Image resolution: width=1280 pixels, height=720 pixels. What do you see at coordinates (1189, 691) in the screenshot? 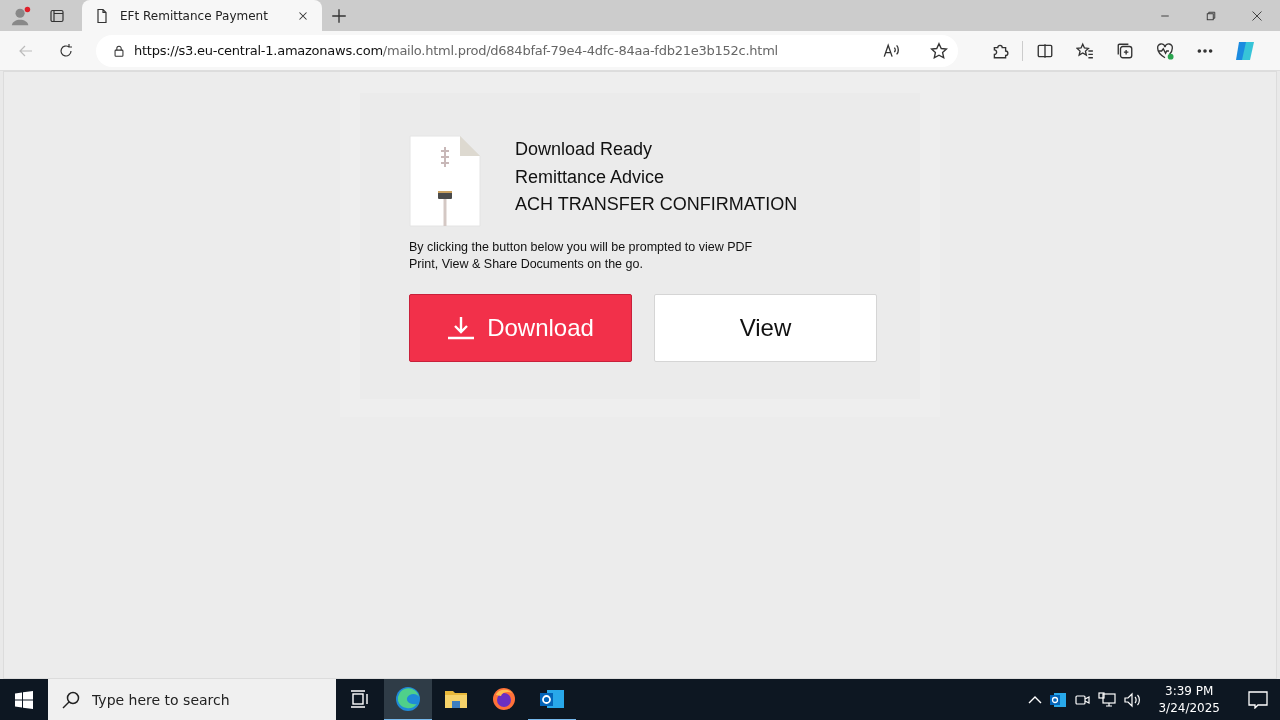
I see `clock-time: 3:39 PM` at bounding box center [1189, 691].